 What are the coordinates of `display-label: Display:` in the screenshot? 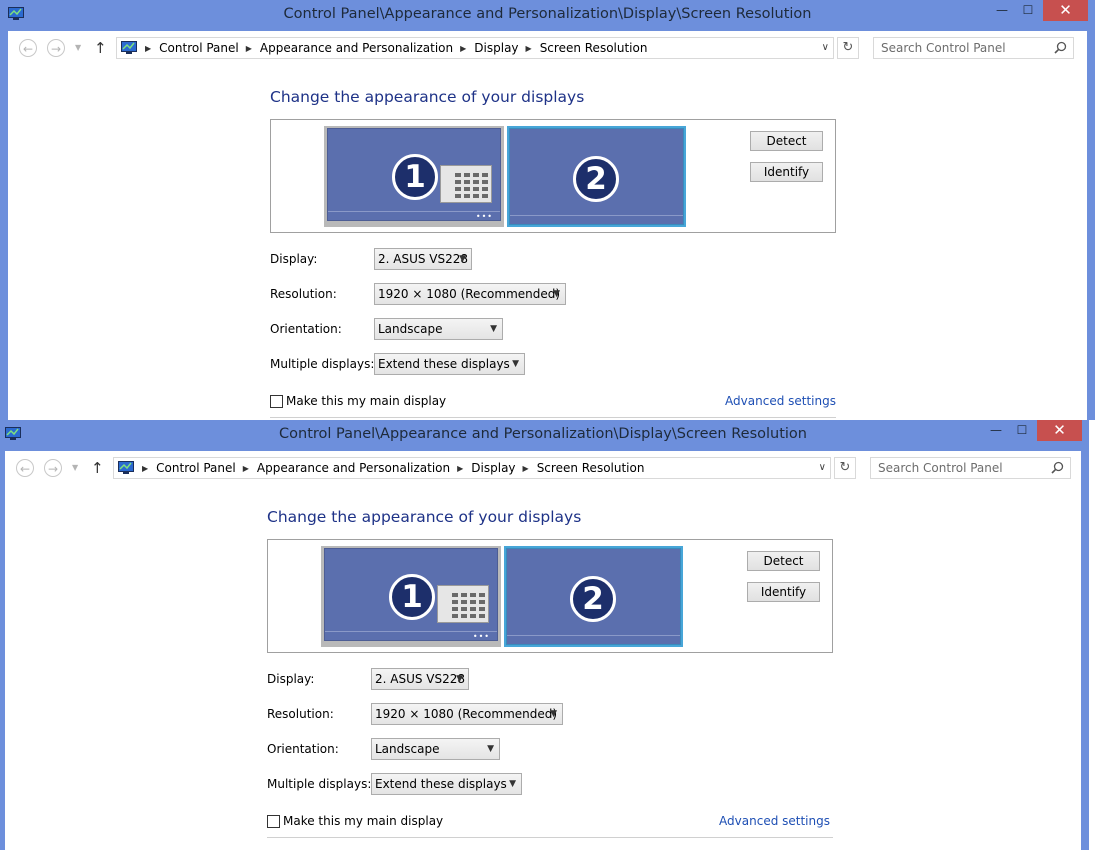 It's located at (294, 259).